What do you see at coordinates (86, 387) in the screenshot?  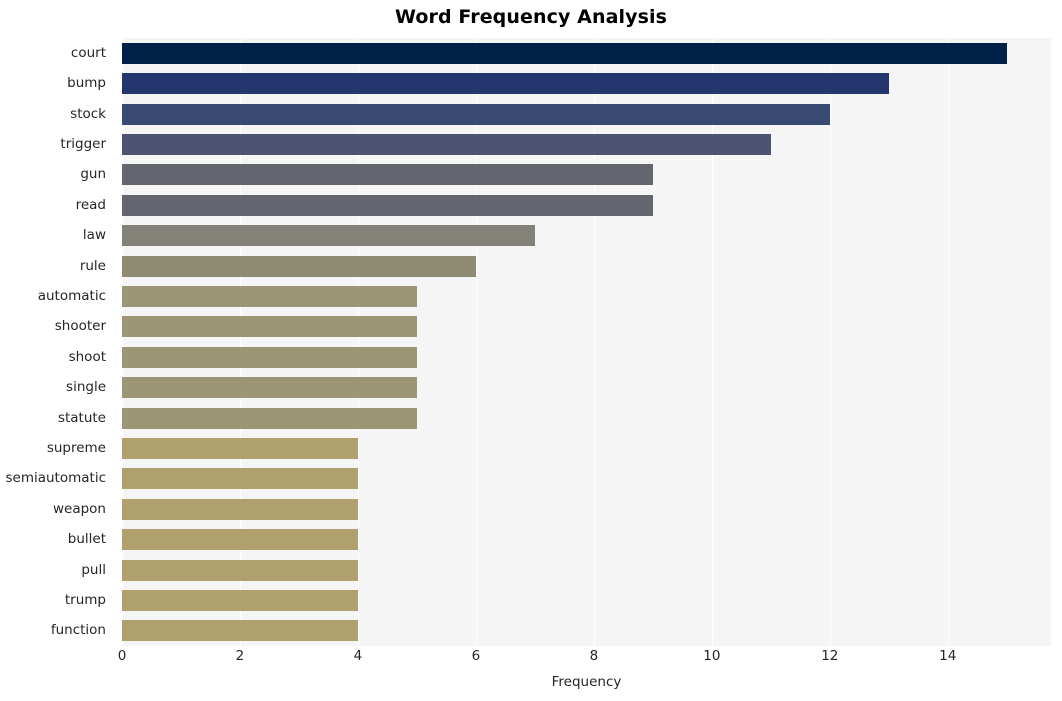 I see `y-axis-tick-label: single` at bounding box center [86, 387].